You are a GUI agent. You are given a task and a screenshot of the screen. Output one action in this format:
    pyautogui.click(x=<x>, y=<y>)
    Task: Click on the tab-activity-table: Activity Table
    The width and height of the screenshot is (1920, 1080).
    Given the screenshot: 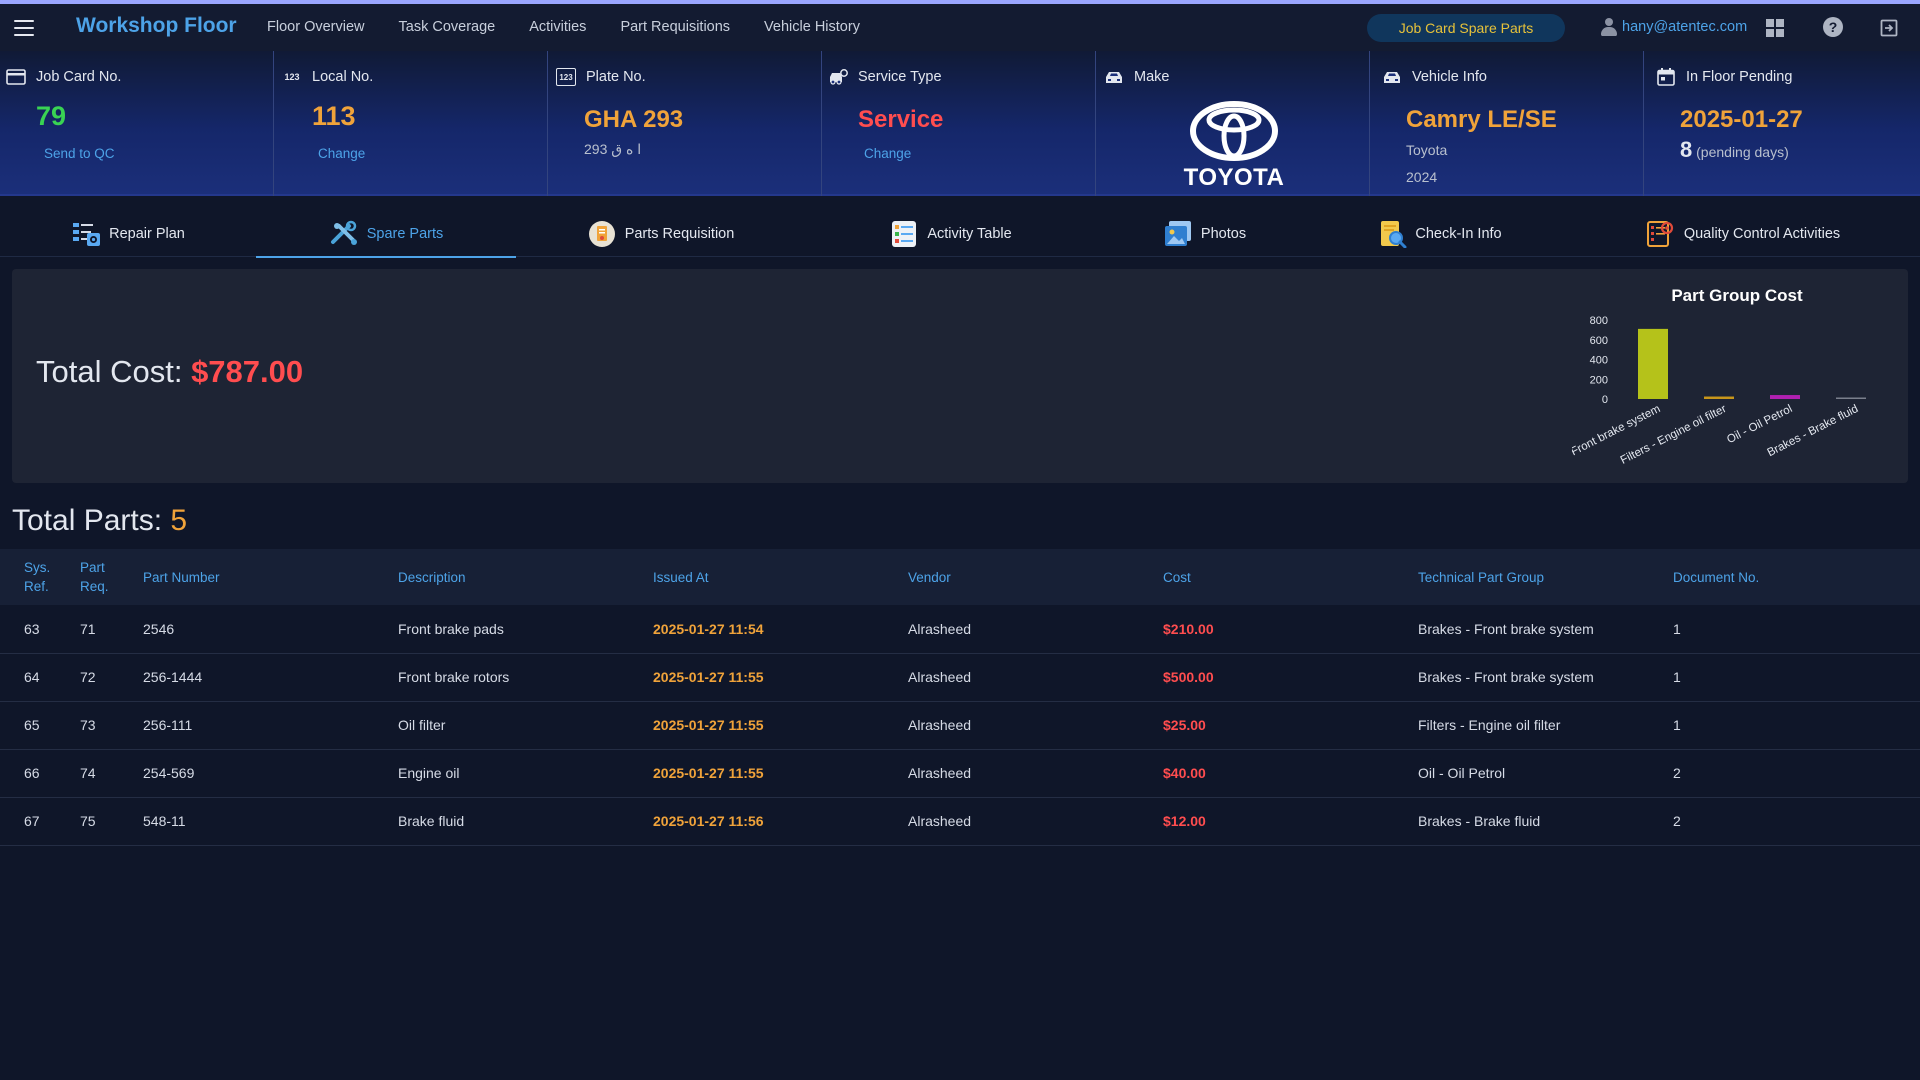 What is the action you would take?
    pyautogui.click(x=950, y=233)
    